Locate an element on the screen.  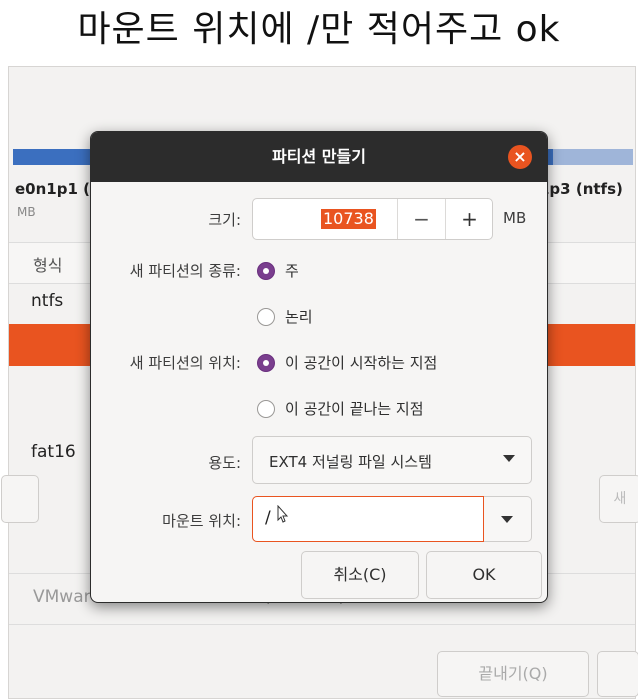
radio-begin-label: 이 공간이 시작하는 지점 is located at coordinates (361, 362).